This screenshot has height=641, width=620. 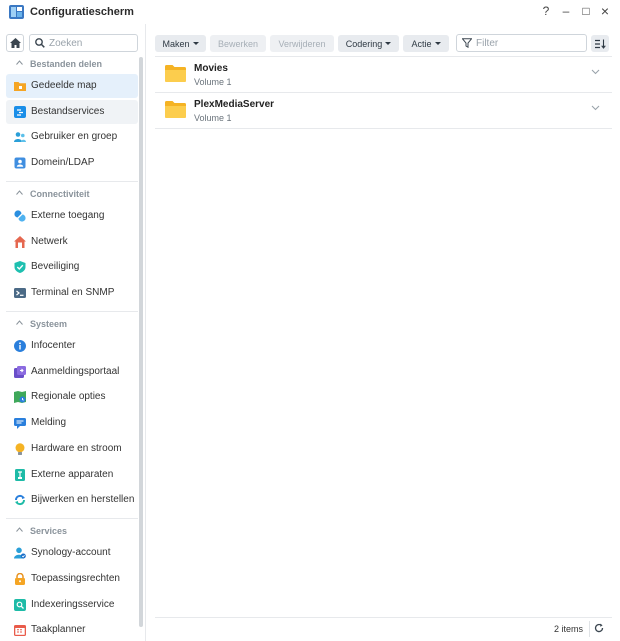 I want to click on sidebar-item-infocenter: Infocenter, so click(x=72, y=346).